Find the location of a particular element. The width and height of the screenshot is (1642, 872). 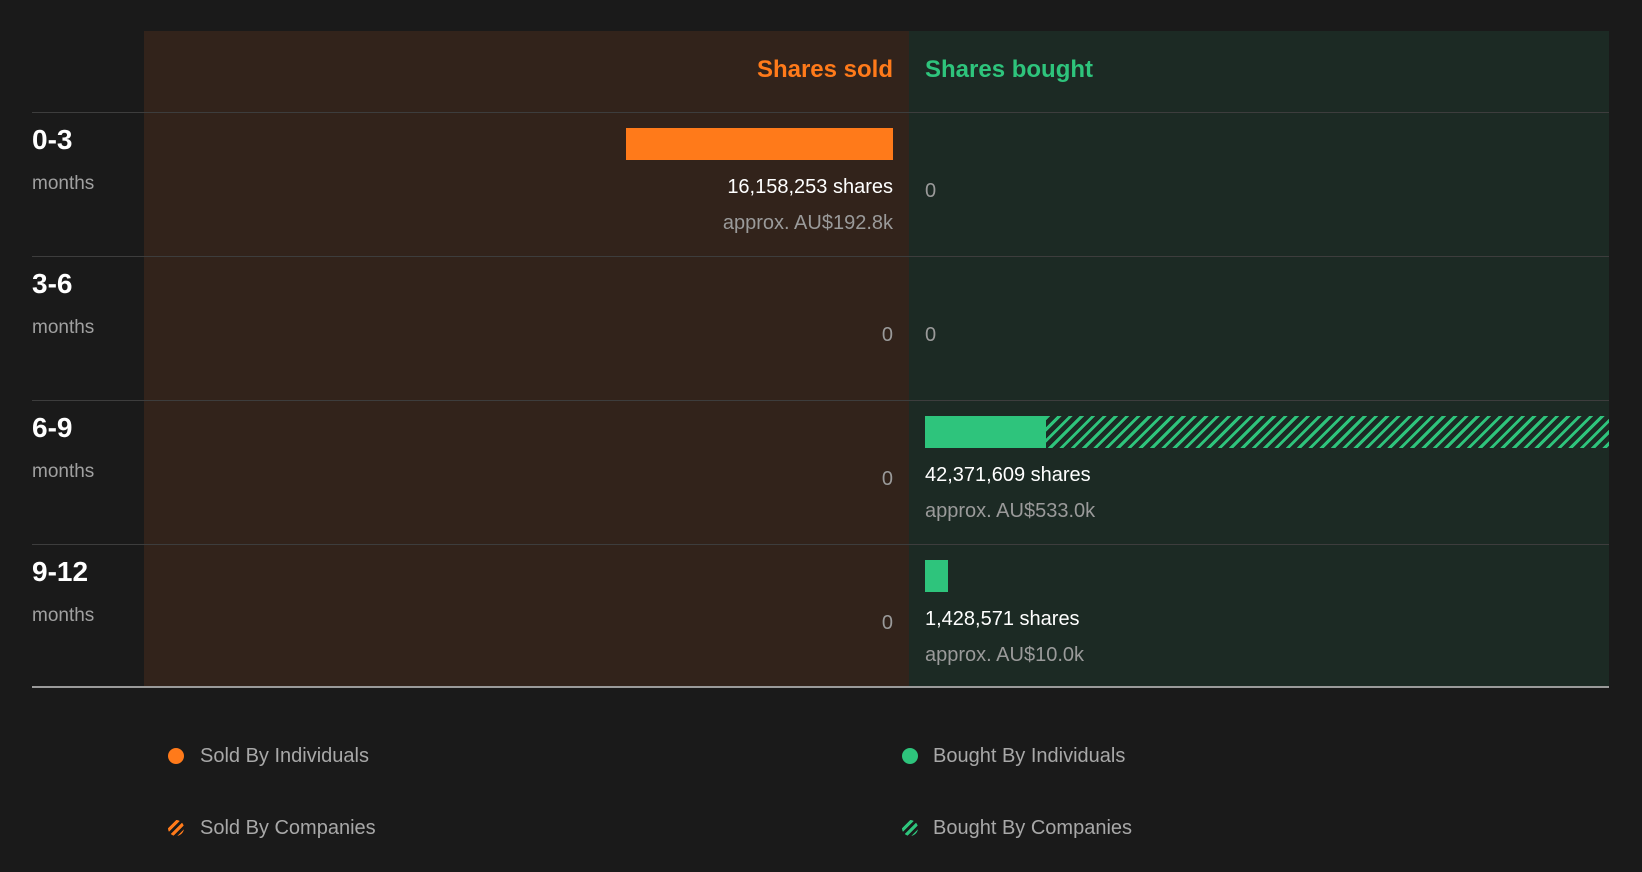

period-label: 6-9 is located at coordinates (52, 427).